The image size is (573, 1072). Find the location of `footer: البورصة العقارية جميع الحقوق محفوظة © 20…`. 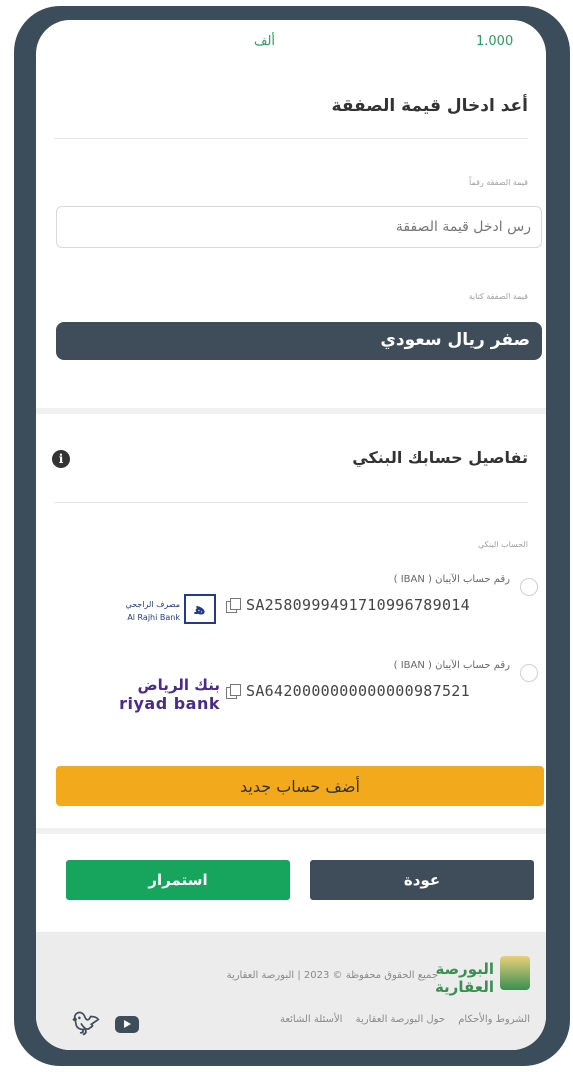

footer: البورصة العقارية جميع الحقوق محفوظة © 20… is located at coordinates (291, 991).